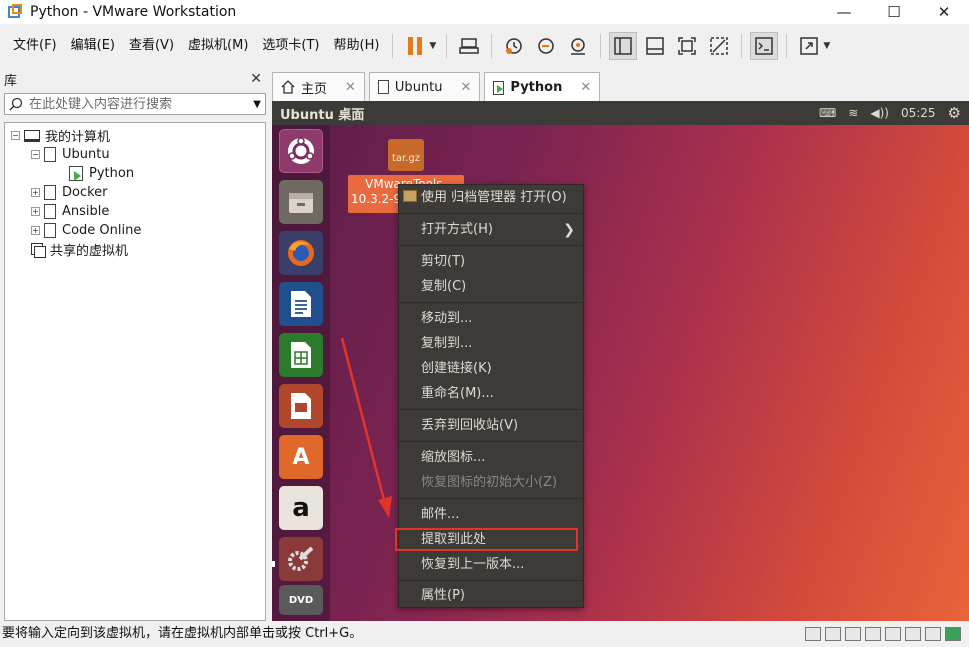 The height and width of the screenshot is (647, 969). I want to click on display-icon, so click(933, 634).